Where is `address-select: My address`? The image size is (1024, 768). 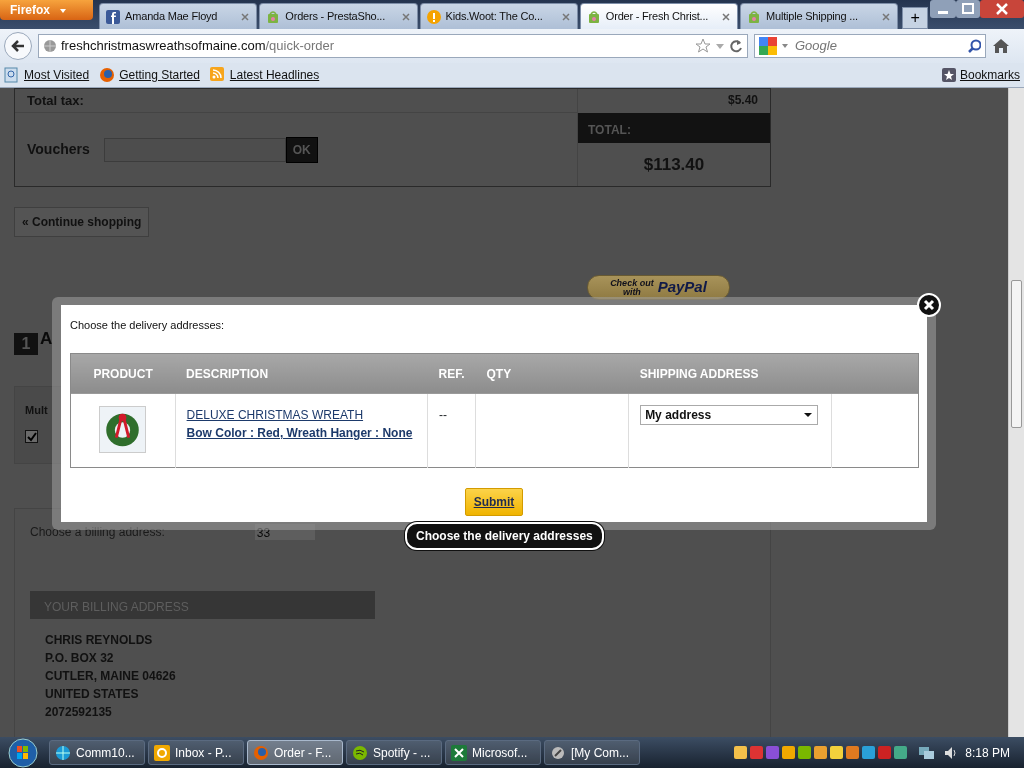 address-select: My address is located at coordinates (729, 415).